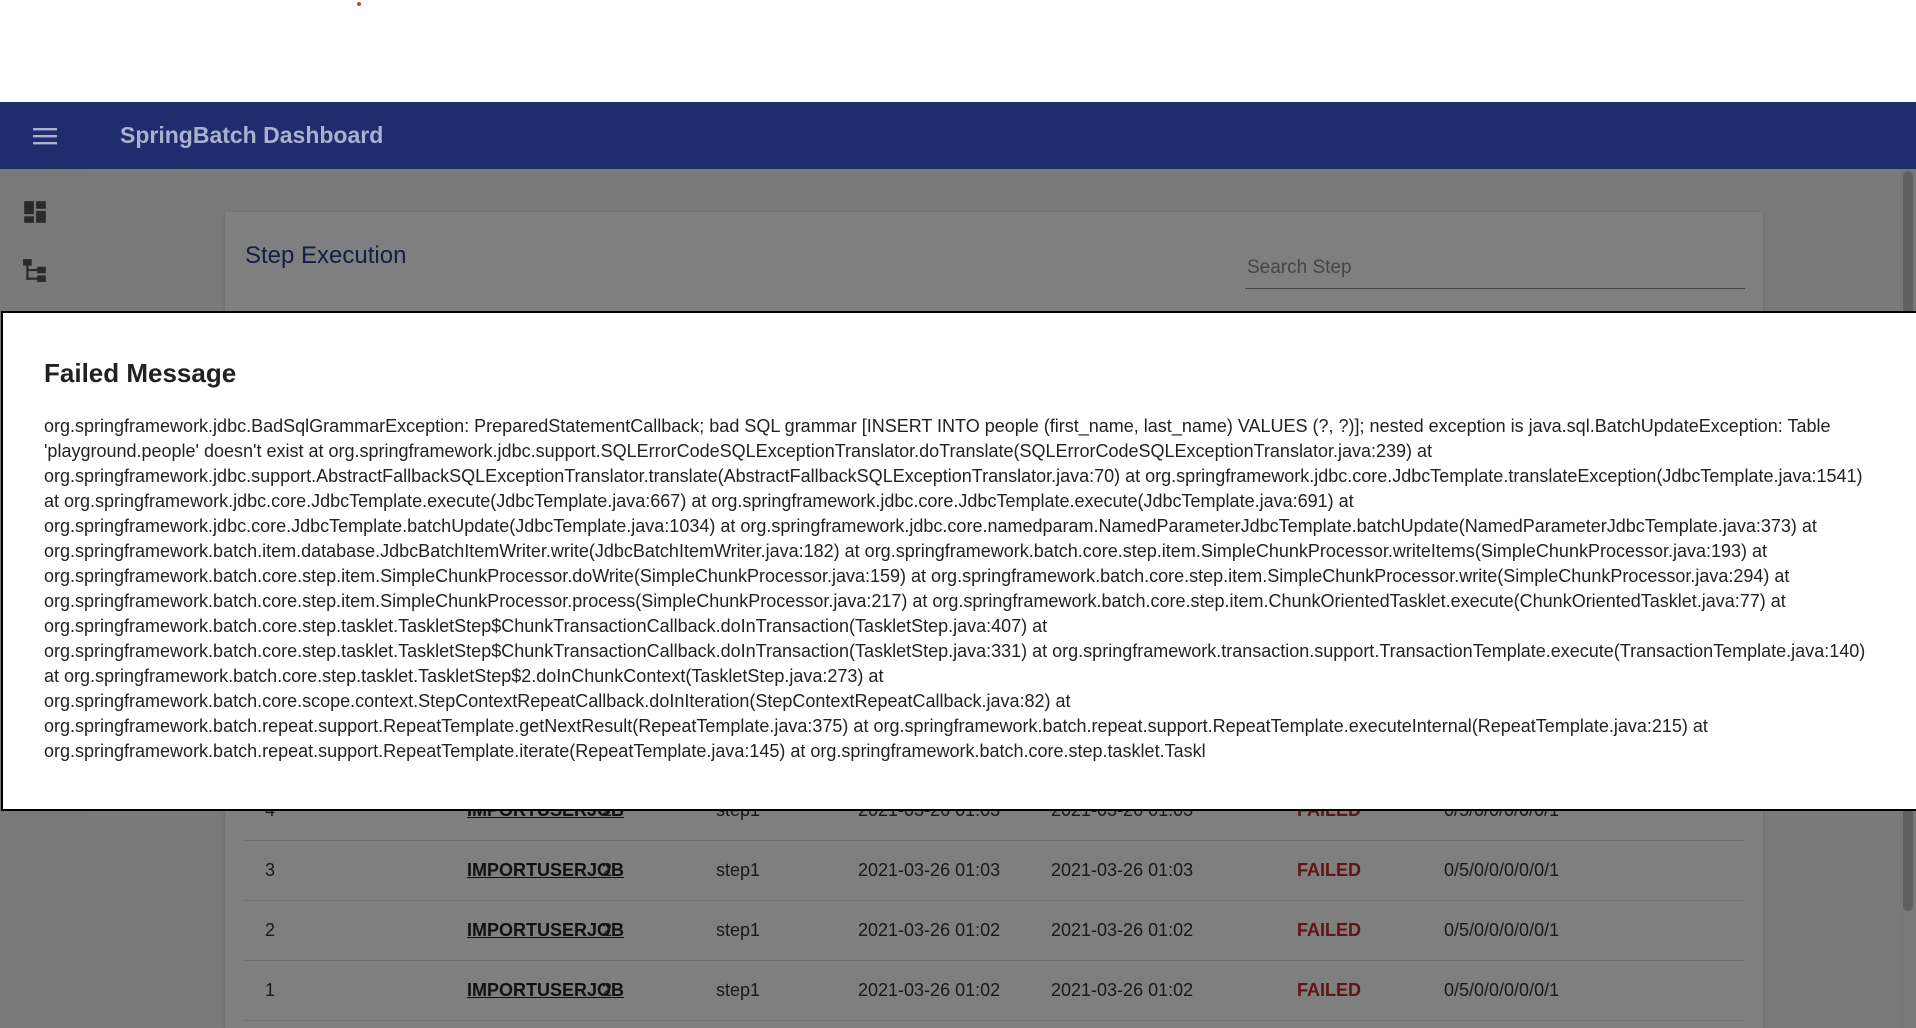 The height and width of the screenshot is (1028, 1916). What do you see at coordinates (252, 135) in the screenshot?
I see `app-title: SpringBatch Dashboard` at bounding box center [252, 135].